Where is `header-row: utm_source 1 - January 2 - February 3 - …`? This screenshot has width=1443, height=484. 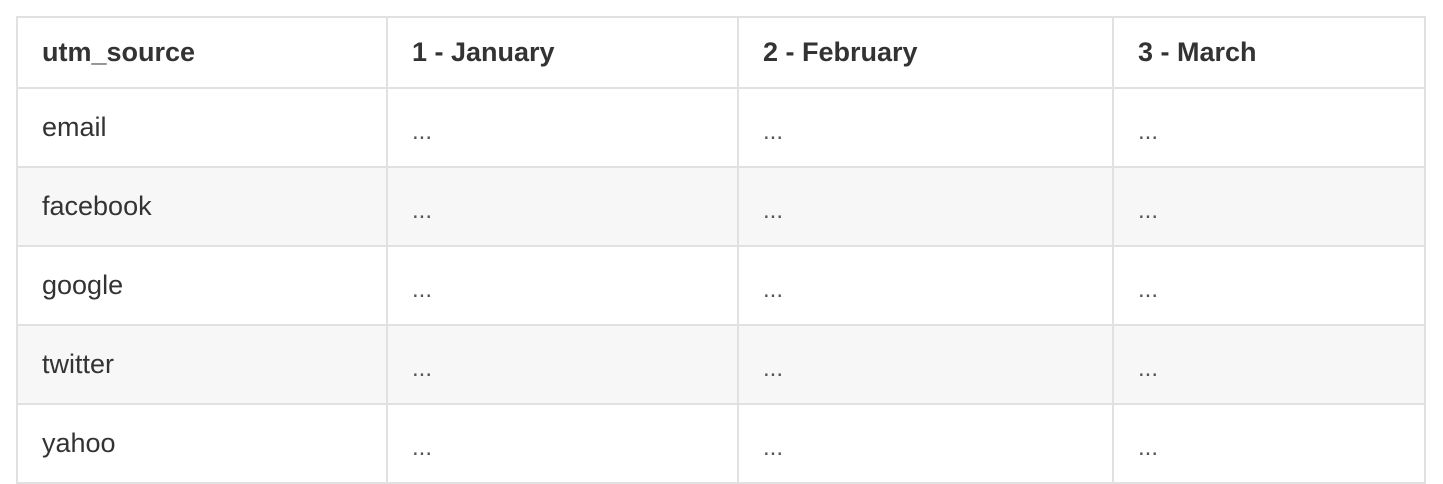 header-row: utm_source 1 - January 2 - February 3 - … is located at coordinates (721, 52).